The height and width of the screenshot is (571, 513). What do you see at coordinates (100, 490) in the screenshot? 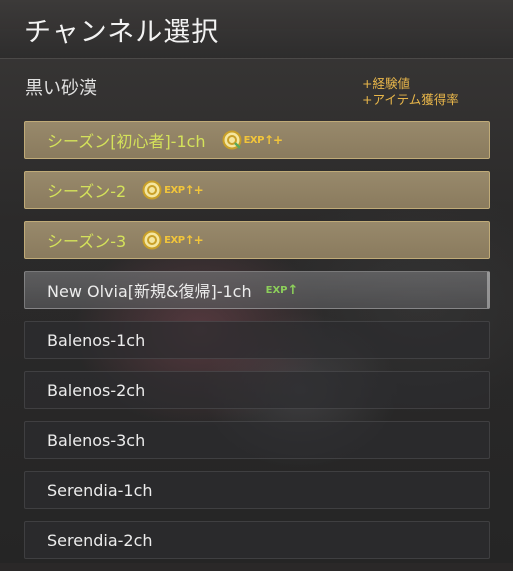
I see `channel-label: Serendia-1ch` at bounding box center [100, 490].